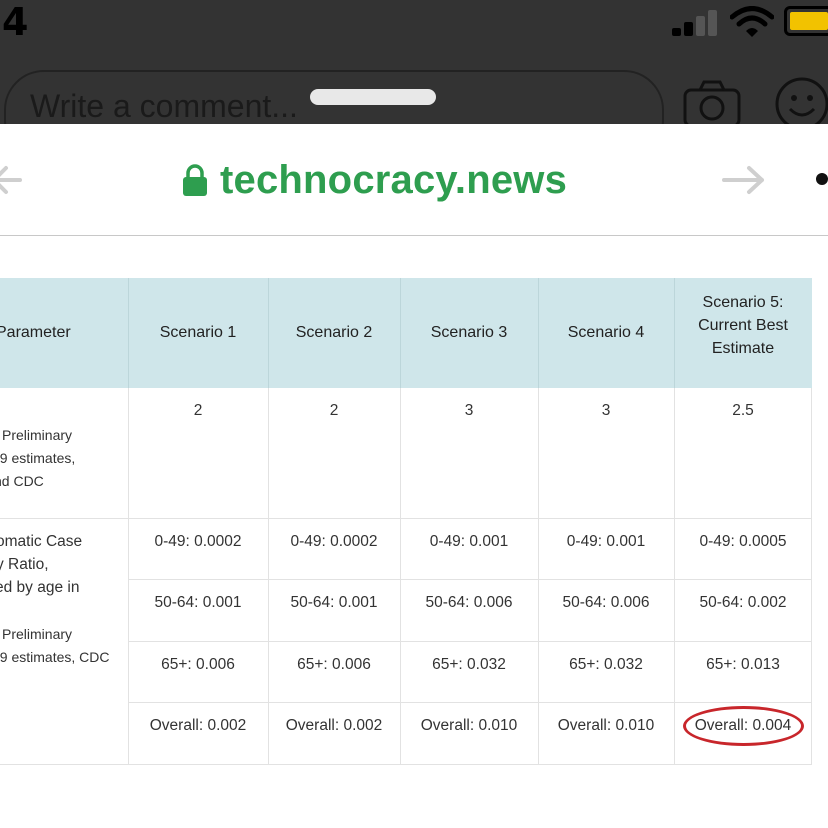  Describe the element at coordinates (35, 332) in the screenshot. I see `header-parameter: Parameter` at that location.